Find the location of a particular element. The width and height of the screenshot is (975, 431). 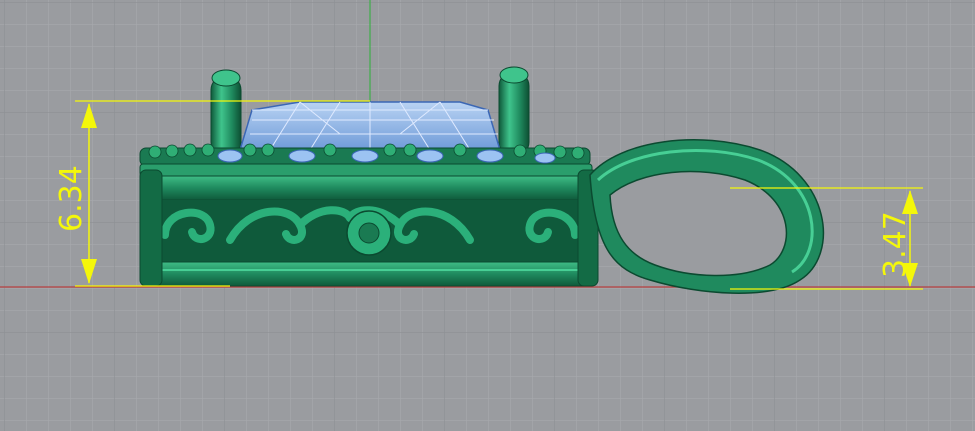

prong-left is located at coordinates (226, 113).